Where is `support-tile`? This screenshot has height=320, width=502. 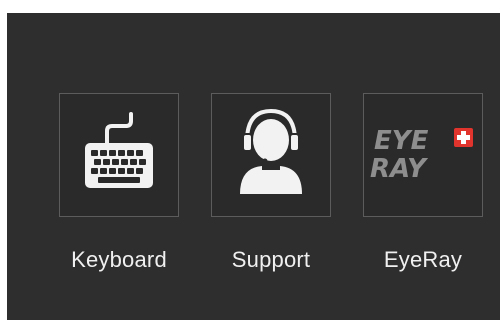
support-tile is located at coordinates (271, 155).